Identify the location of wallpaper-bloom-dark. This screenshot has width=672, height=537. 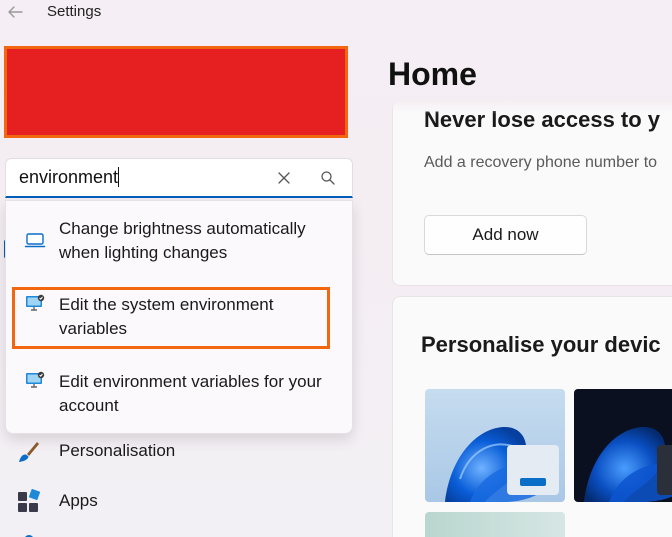
(623, 445).